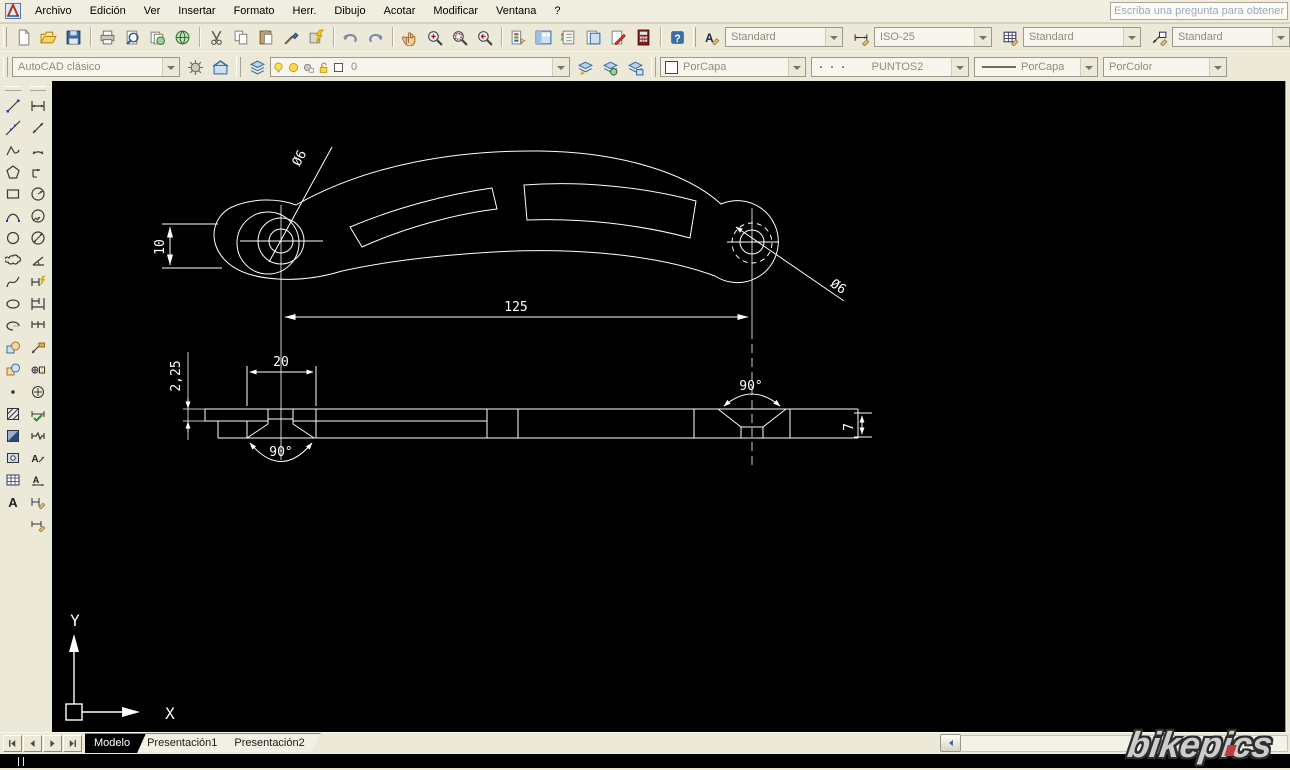  Describe the element at coordinates (48, 37) in the screenshot. I see `open-icon` at that location.